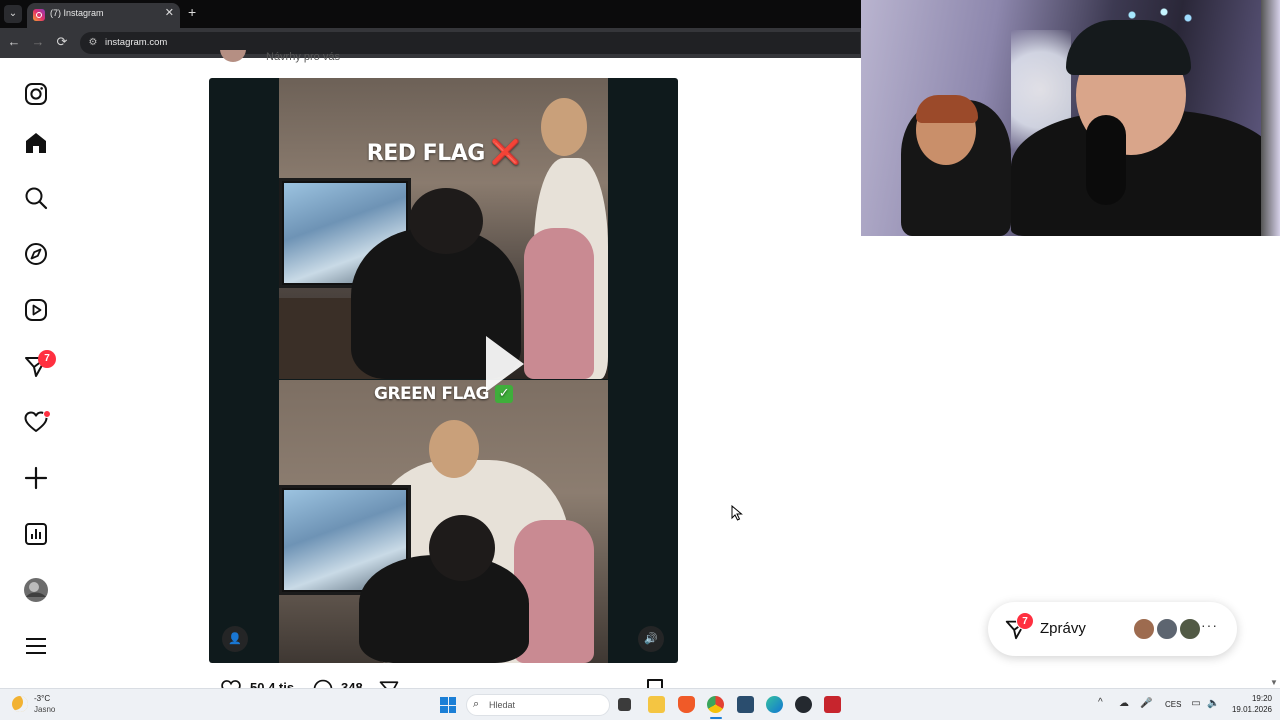  Describe the element at coordinates (651, 639) in the screenshot. I see `volume-icon: 🔊` at that location.